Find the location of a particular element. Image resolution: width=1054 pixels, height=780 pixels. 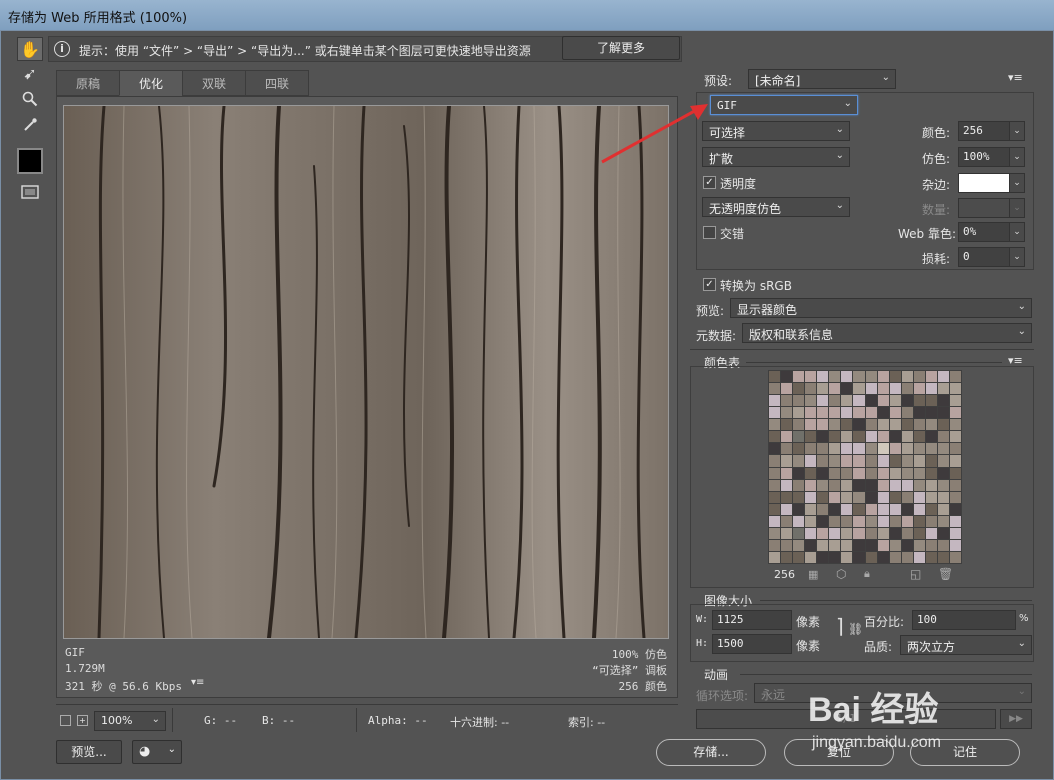

web-snap-field: 0% is located at coordinates (984, 232).